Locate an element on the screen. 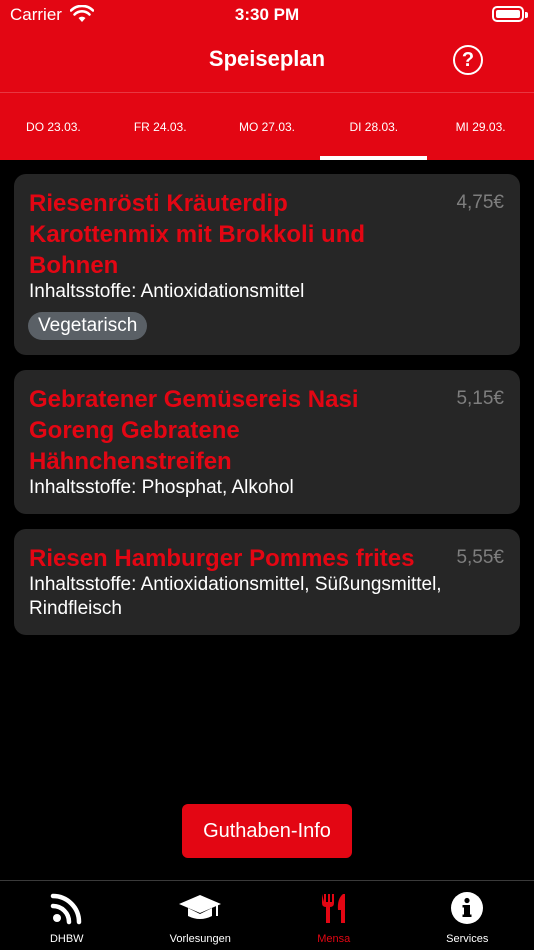 The height and width of the screenshot is (950, 534). question-mark-icon: ? is located at coordinates (468, 59).